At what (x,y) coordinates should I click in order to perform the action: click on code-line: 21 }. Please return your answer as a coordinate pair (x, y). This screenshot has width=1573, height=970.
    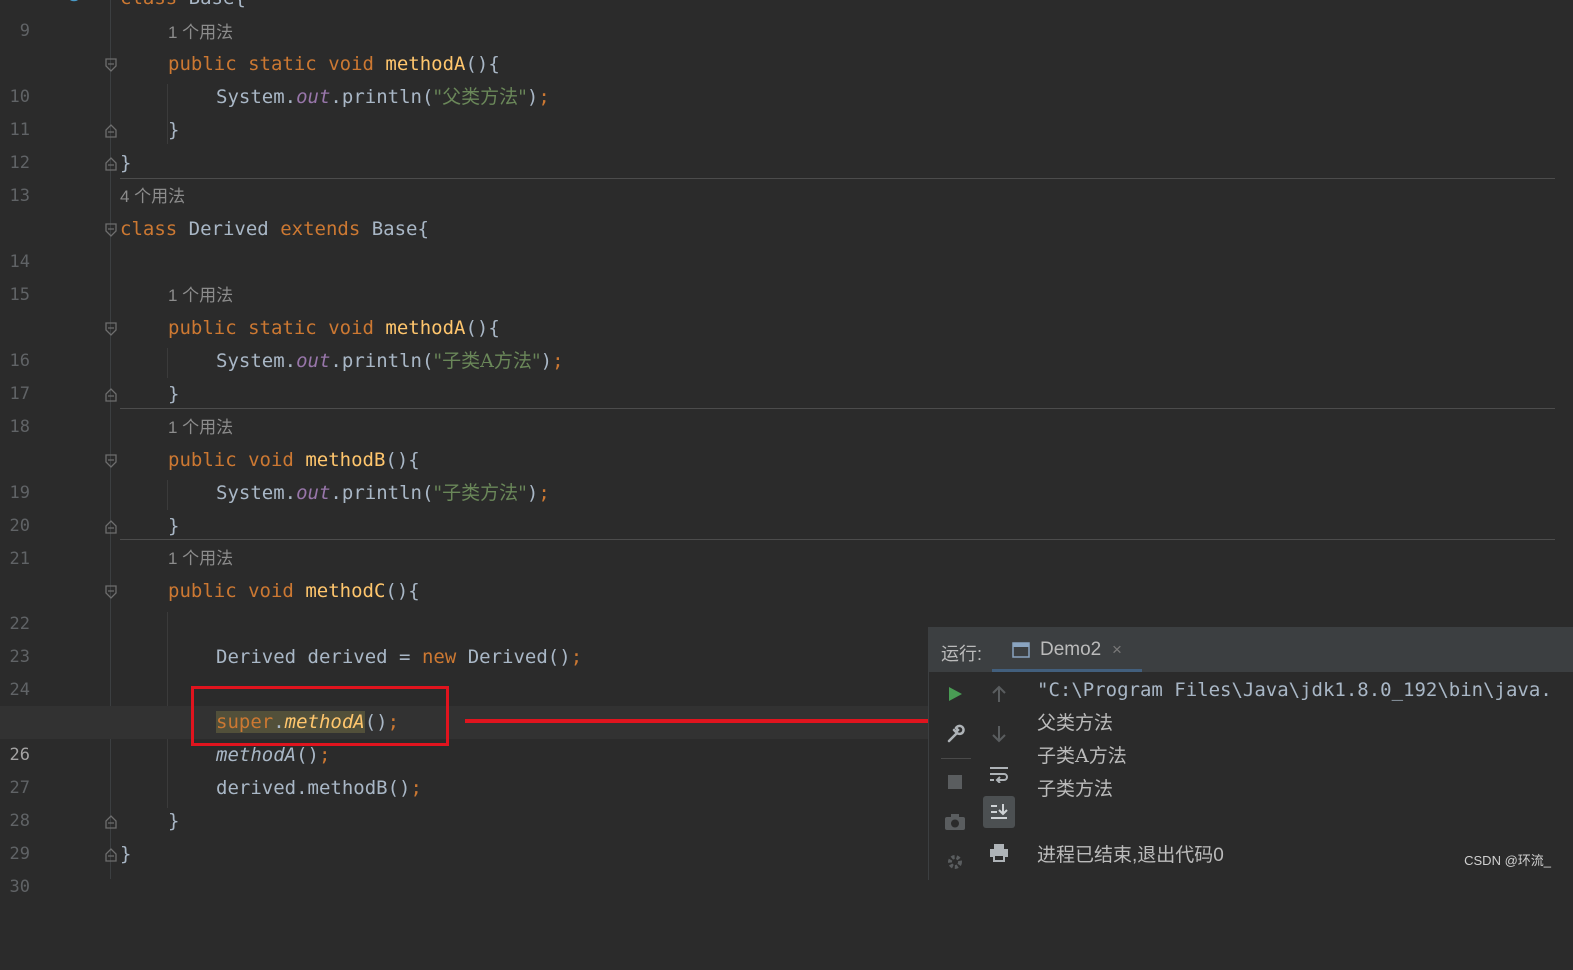
    Looking at the image, I should click on (786, 539).